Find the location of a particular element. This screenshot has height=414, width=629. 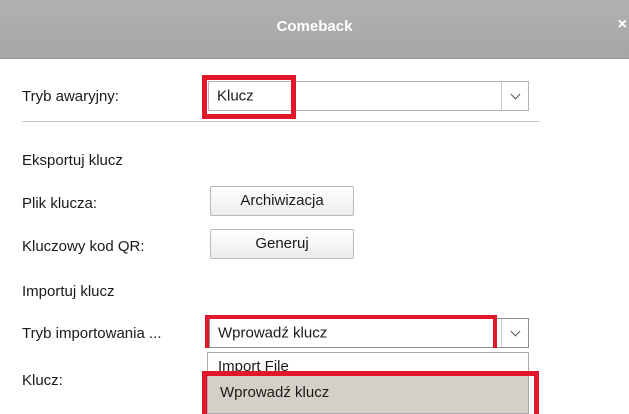

backup-button: Archiwizacja is located at coordinates (282, 201).